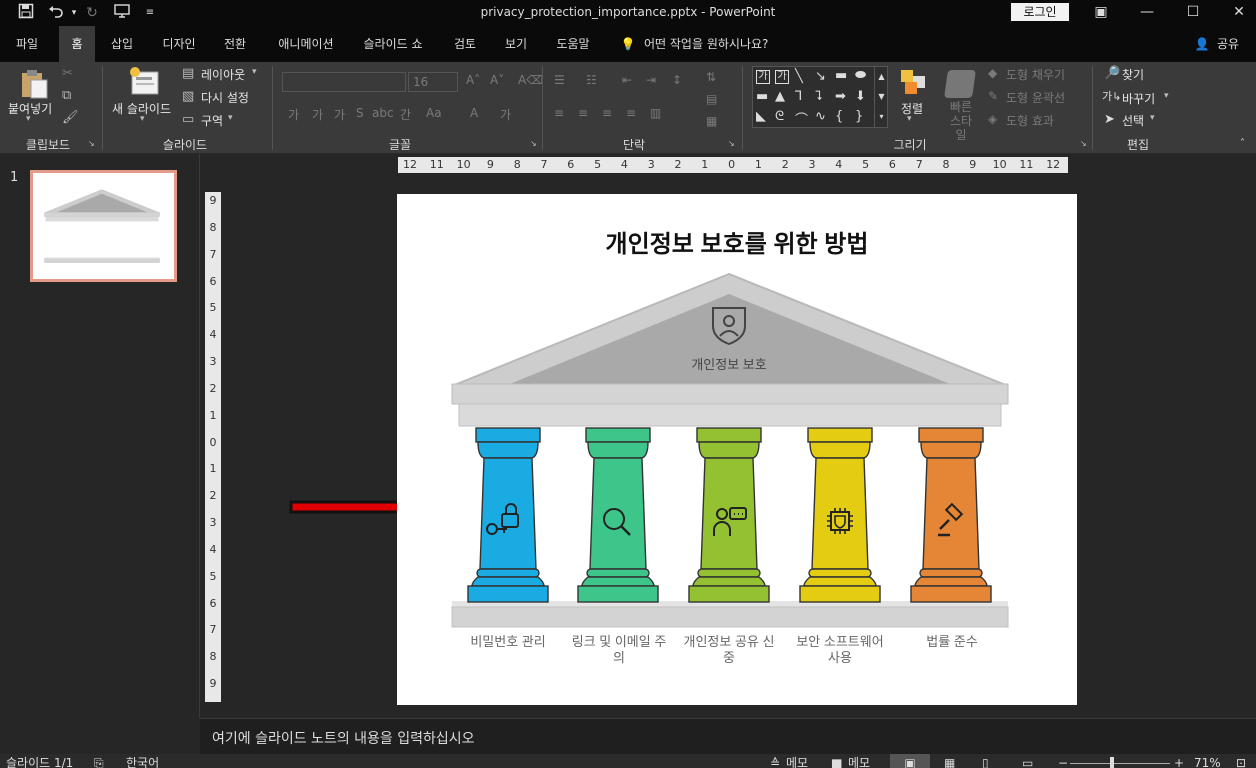  Describe the element at coordinates (99, 761) in the screenshot. I see `spellcheck-icon: ⎘` at that location.